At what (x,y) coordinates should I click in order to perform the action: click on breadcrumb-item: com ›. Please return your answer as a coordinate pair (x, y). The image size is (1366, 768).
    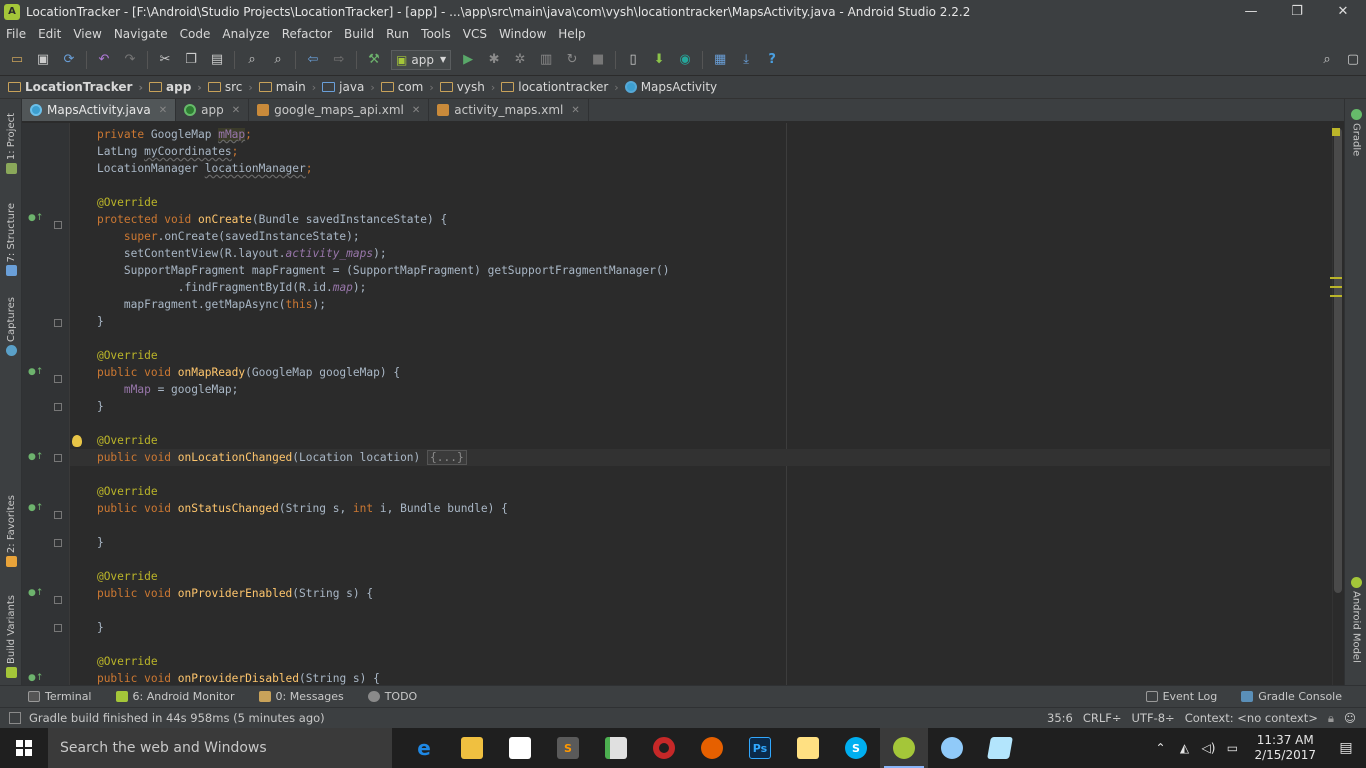
    Looking at the image, I should click on (407, 87).